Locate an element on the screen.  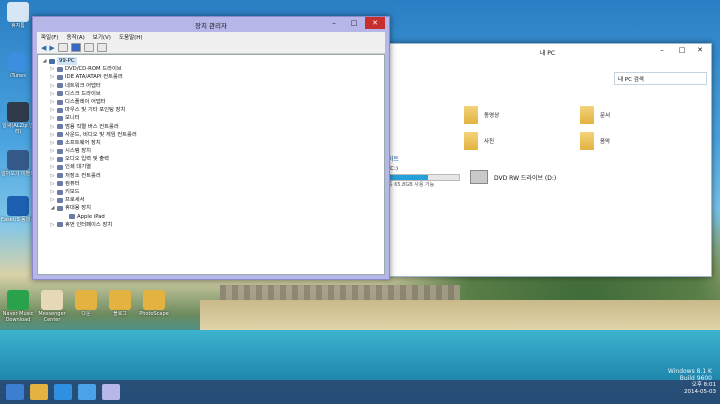
properties-icon is located at coordinates (62, 47).